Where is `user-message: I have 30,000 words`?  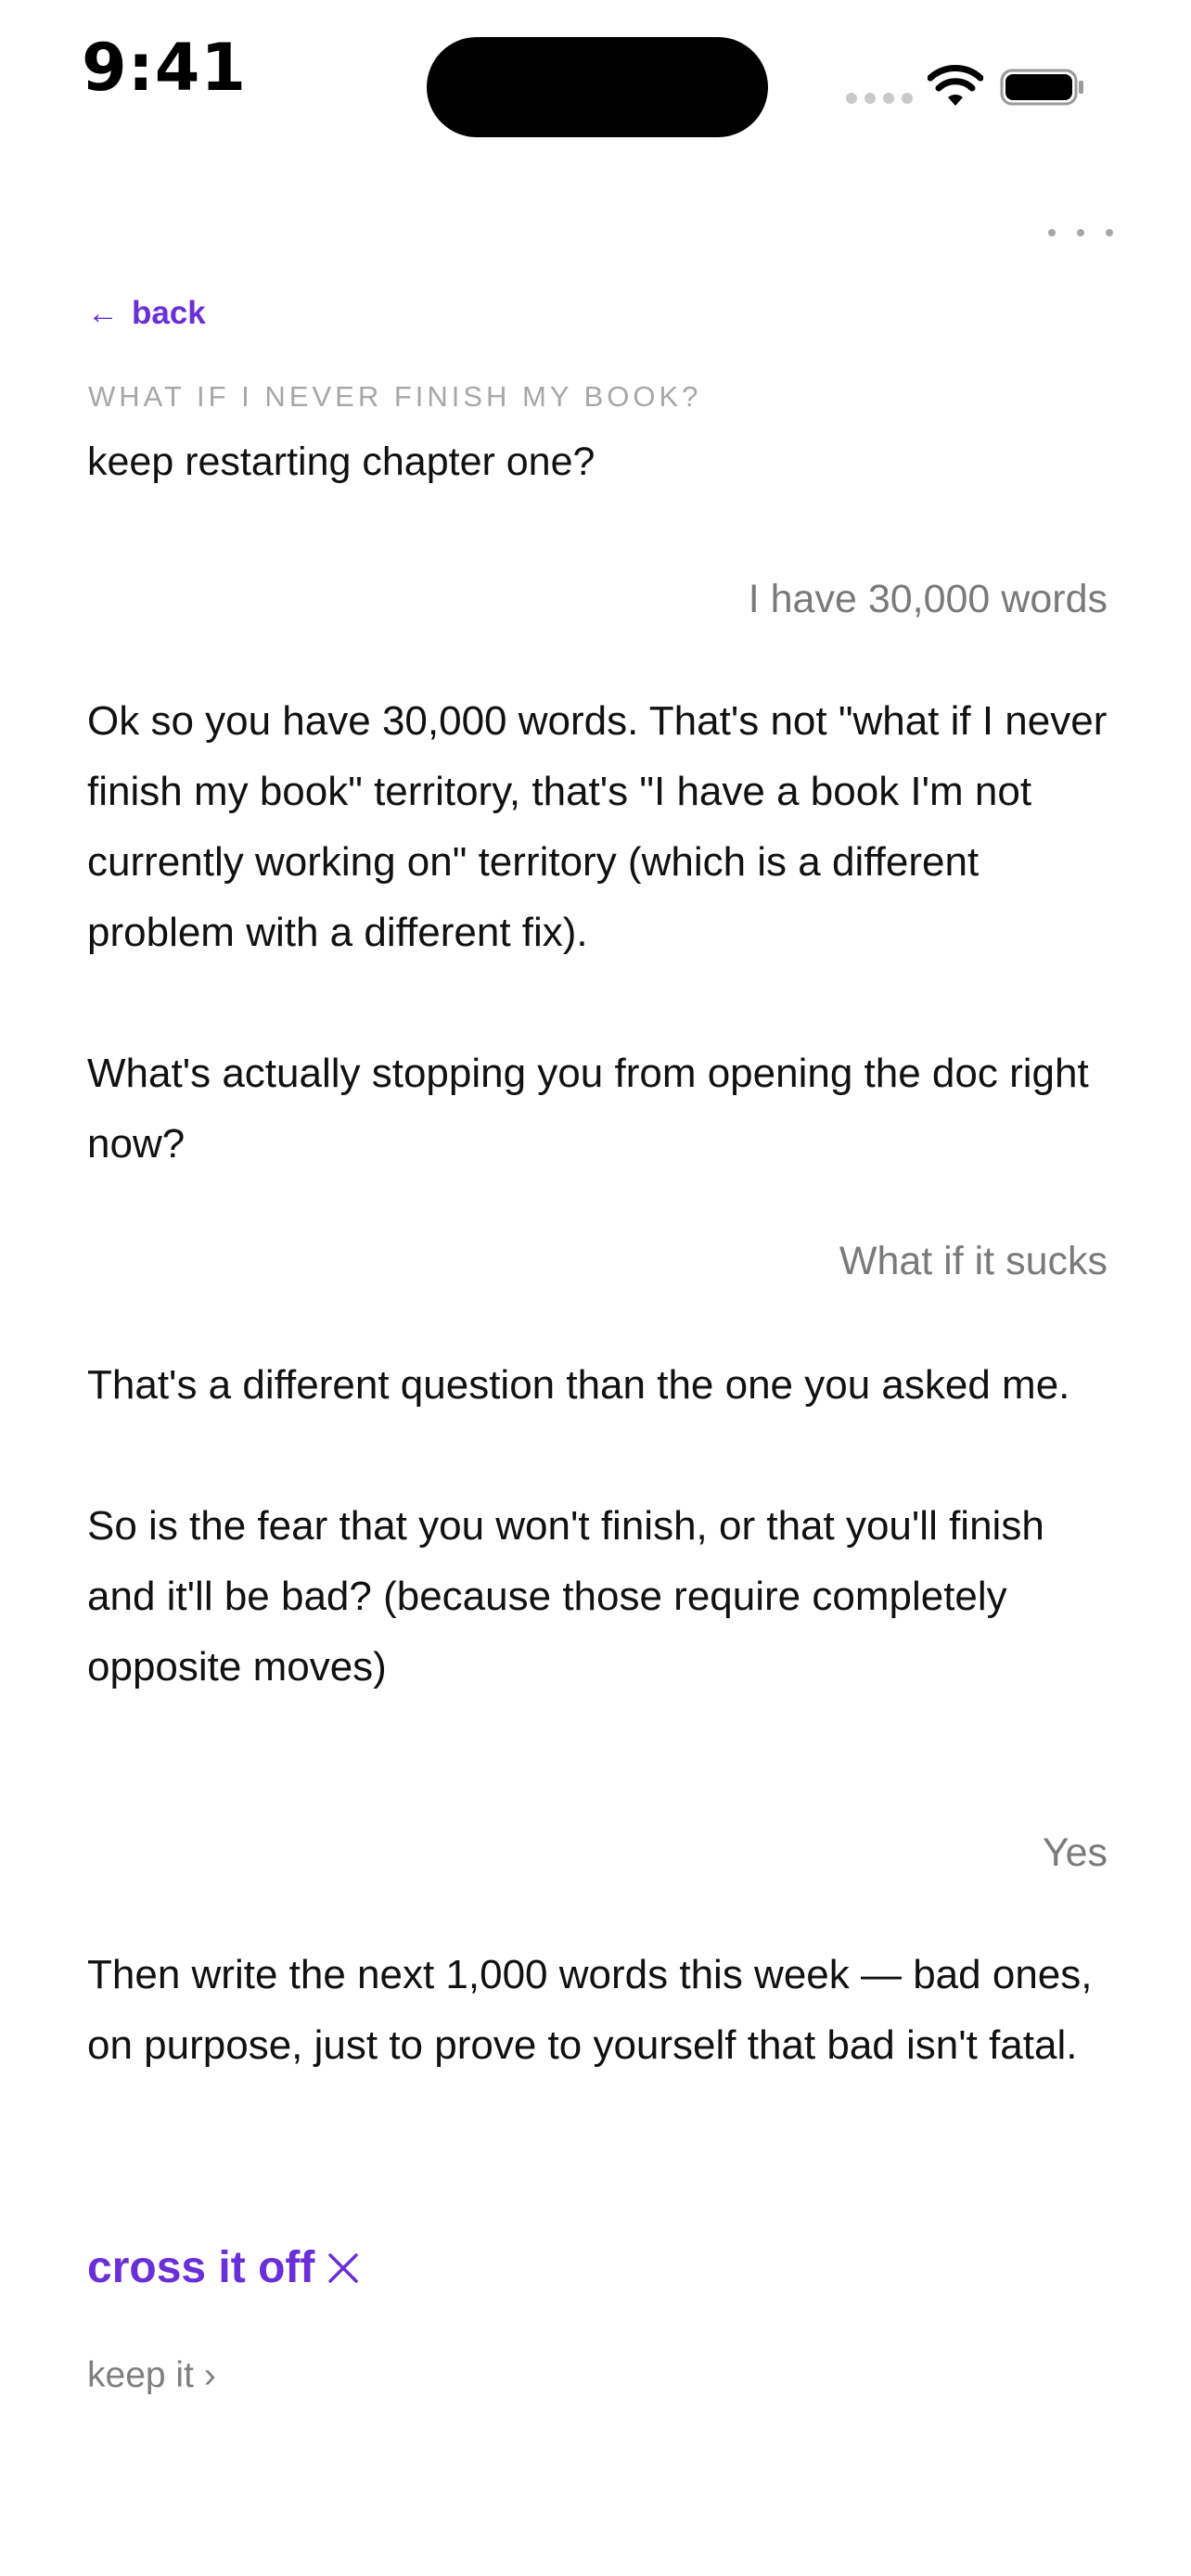
user-message: I have 30,000 words is located at coordinates (928, 599).